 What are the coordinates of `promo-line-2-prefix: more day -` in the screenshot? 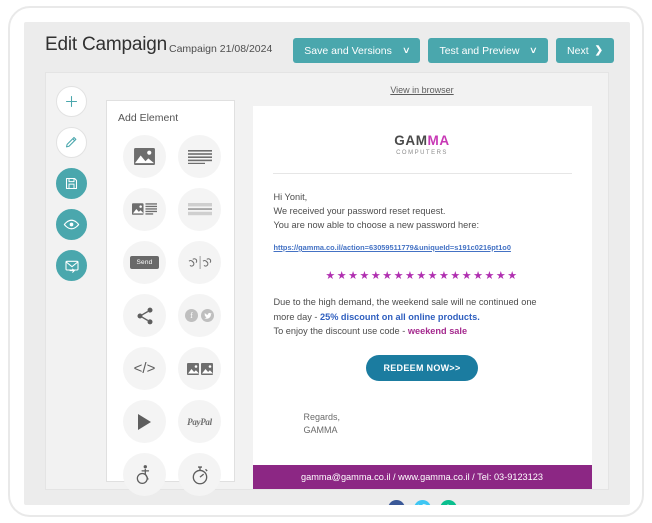 It's located at (296, 316).